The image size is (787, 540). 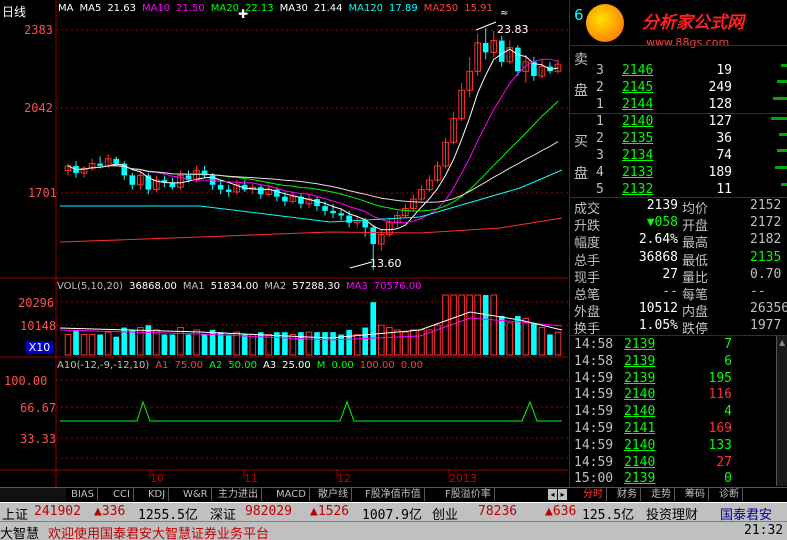 What do you see at coordinates (678, 259) in the screenshot?
I see `stat-row: 总手 36868 最低 2135` at bounding box center [678, 259].